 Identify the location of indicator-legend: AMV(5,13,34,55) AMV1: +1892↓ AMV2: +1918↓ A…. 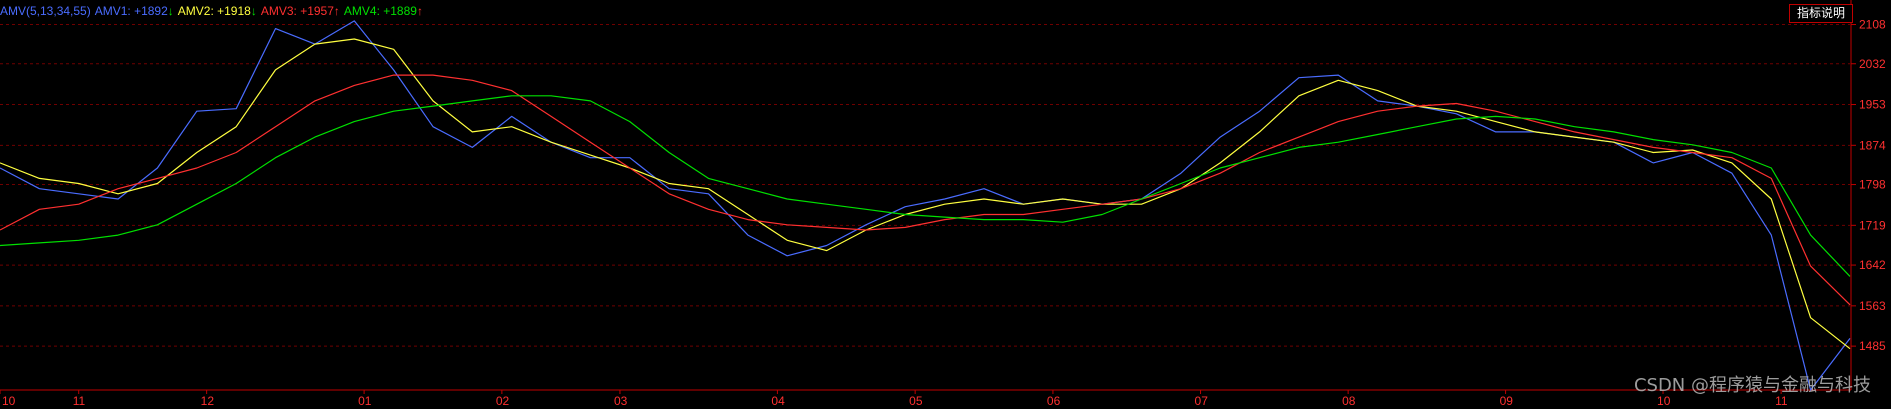
(213, 11).